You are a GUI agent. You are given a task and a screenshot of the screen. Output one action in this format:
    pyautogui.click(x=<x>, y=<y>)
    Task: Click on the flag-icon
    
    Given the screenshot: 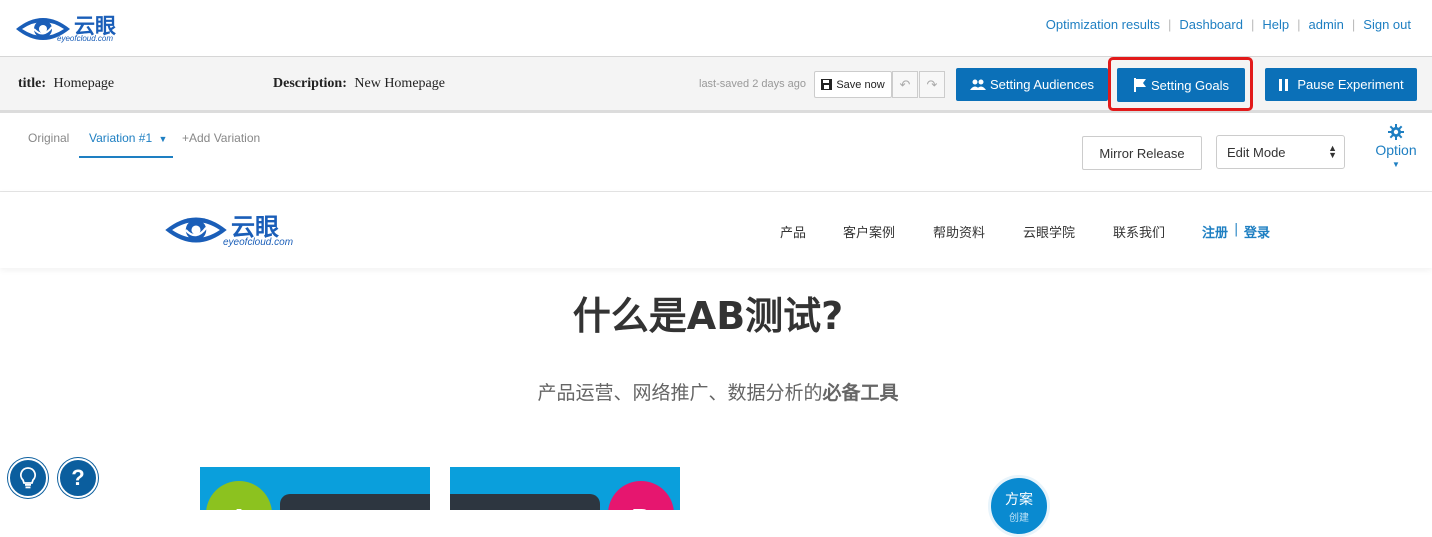 What is the action you would take?
    pyautogui.click(x=1139, y=85)
    